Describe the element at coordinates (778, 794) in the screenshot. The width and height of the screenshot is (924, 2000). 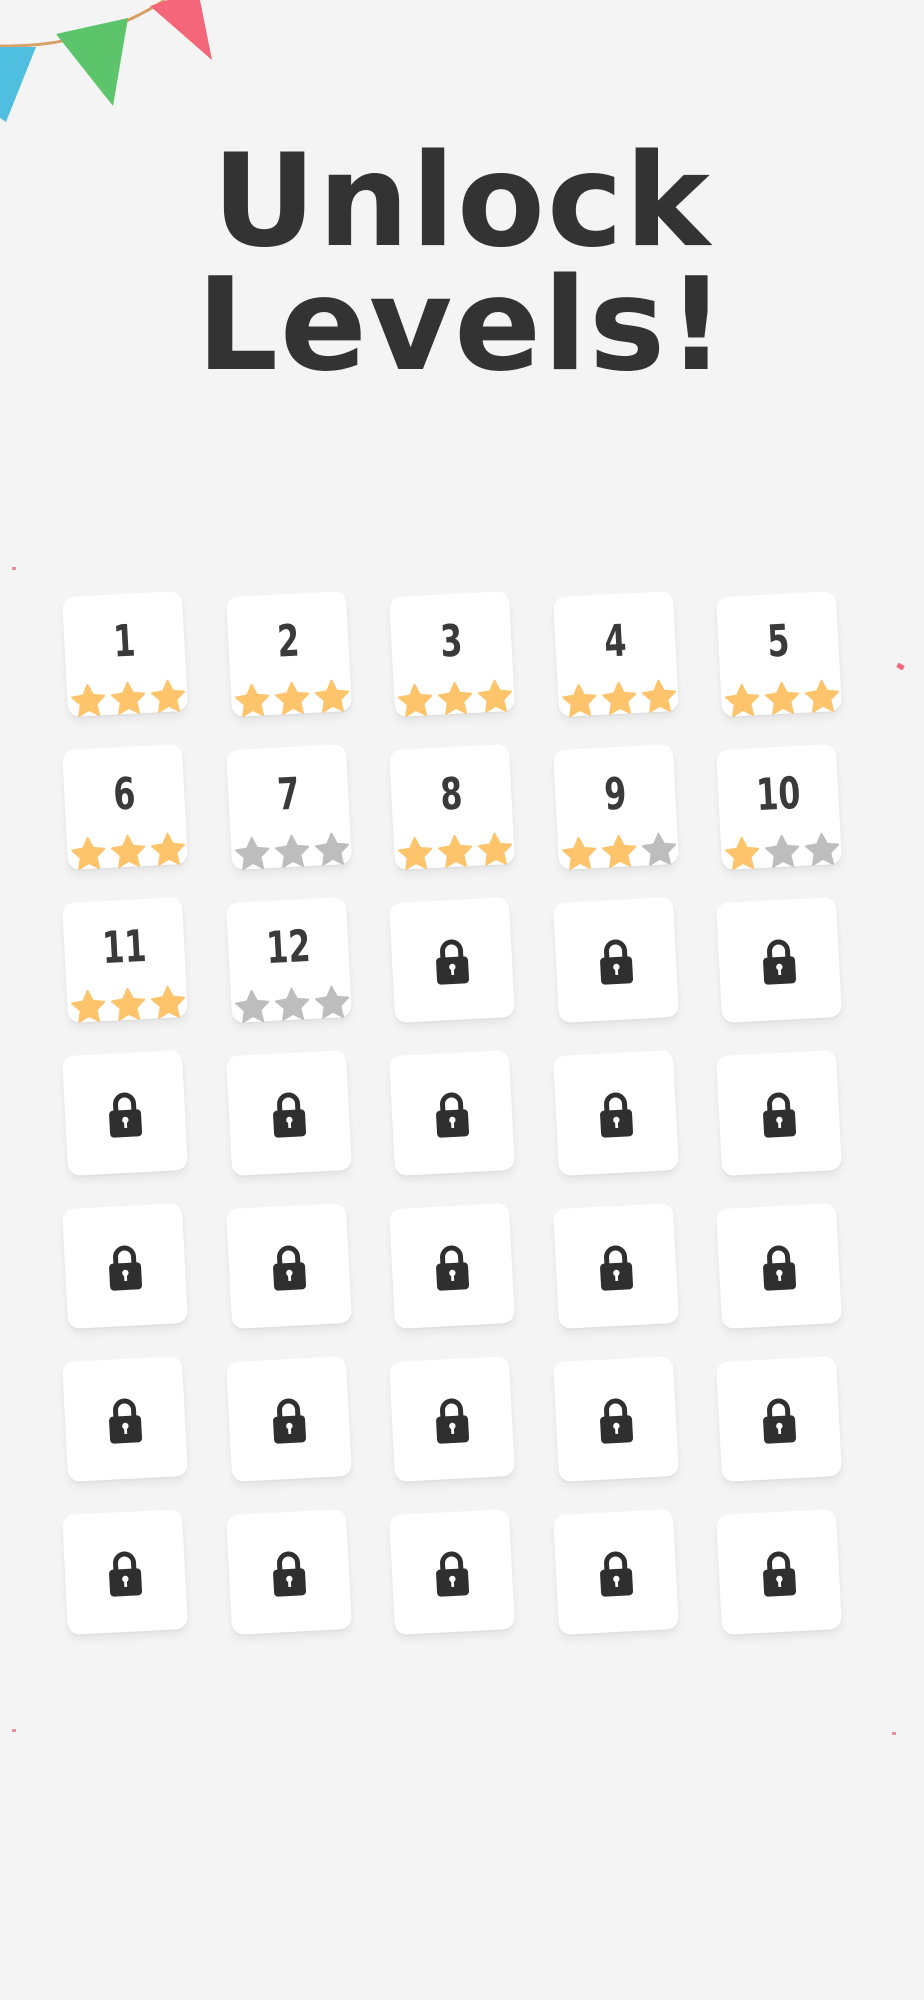
I see `level-number: 10` at that location.